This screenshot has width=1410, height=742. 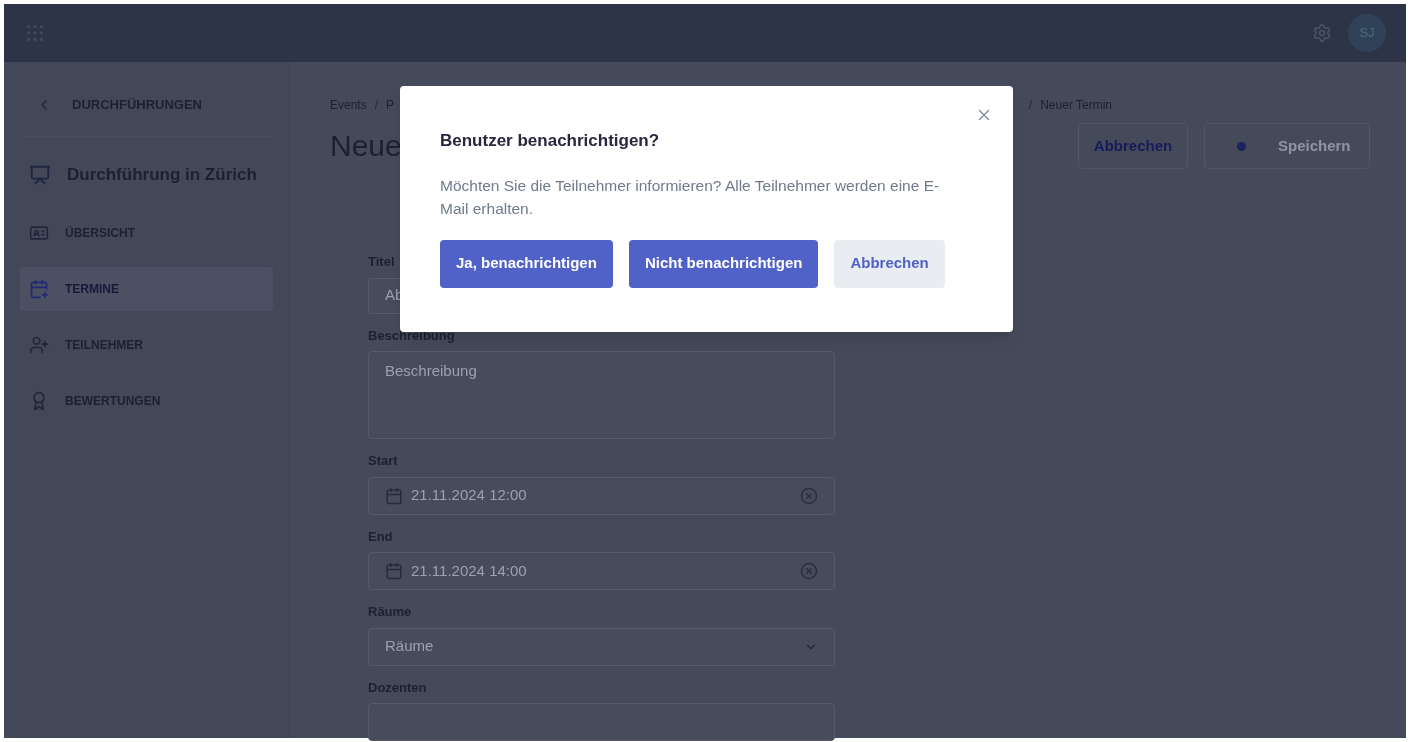 I want to click on user-plus-icon, so click(x=39, y=345).